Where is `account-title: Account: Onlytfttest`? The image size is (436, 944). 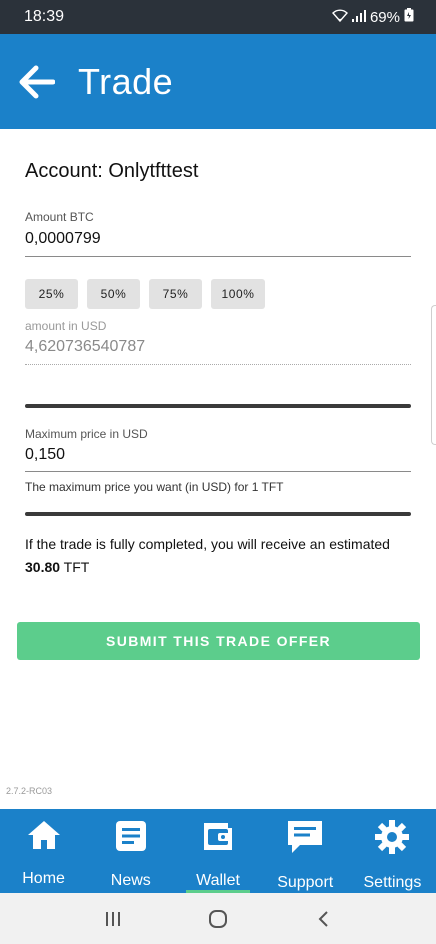
account-title: Account: Onlytfttest is located at coordinates (112, 171).